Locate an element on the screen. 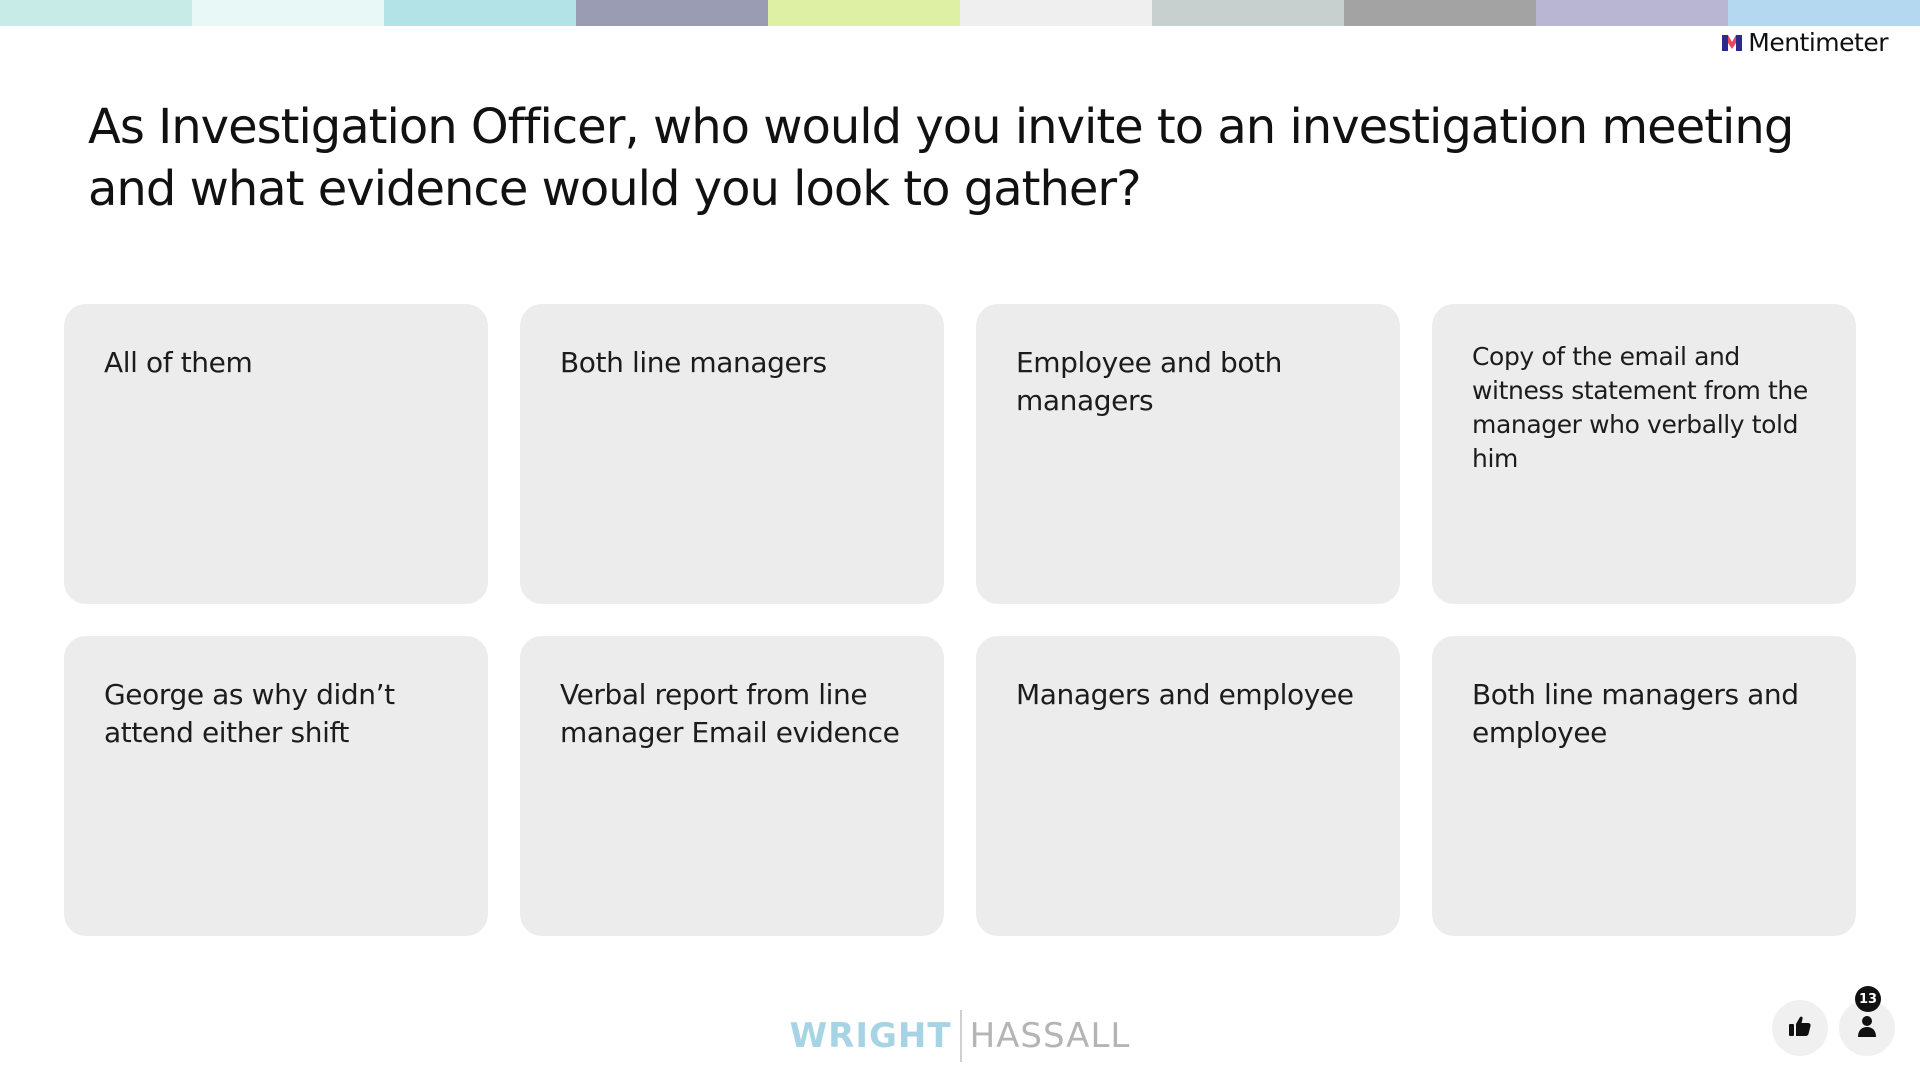  person-icon is located at coordinates (1867, 1028).